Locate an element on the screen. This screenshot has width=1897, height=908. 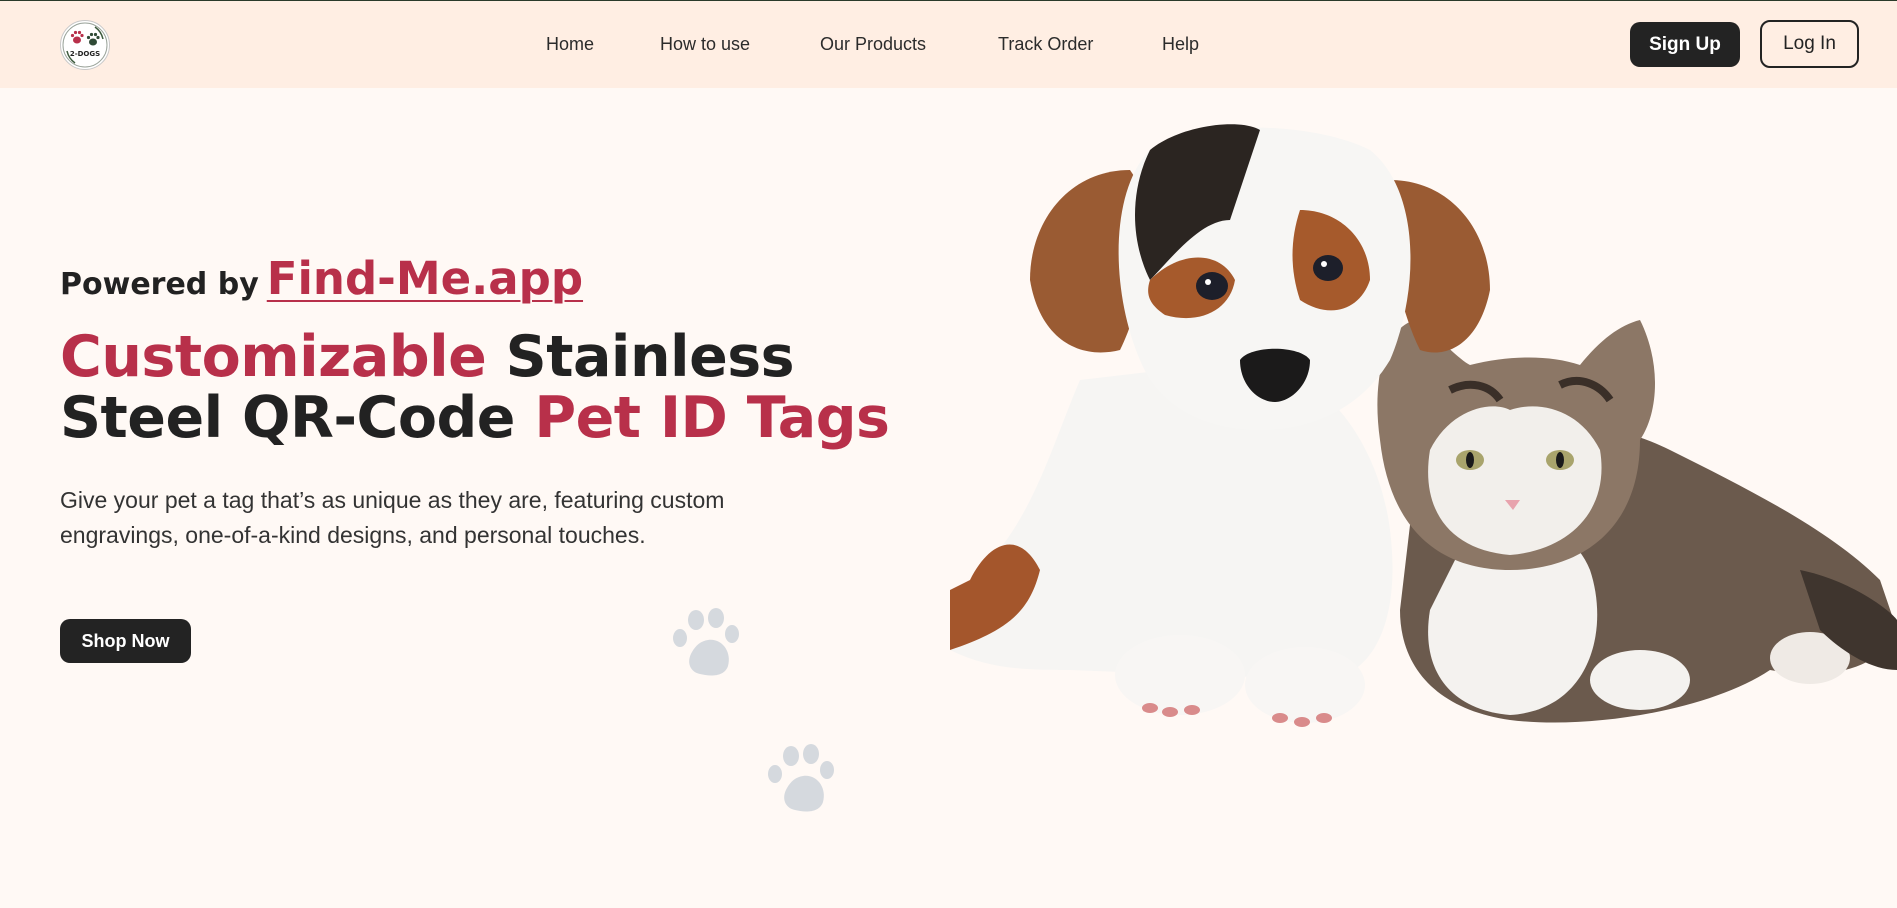
title-part-steel-qr: Steel QR-Code is located at coordinates (297, 418).